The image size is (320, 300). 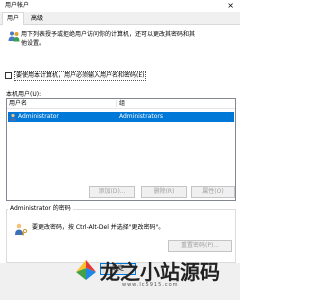 I want to click on user-icon, so click(x=13, y=117).